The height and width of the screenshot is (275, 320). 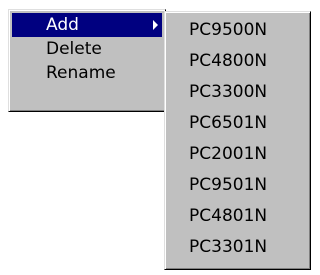 What do you see at coordinates (62, 25) in the screenshot?
I see `menu-item-add-label: Add` at bounding box center [62, 25].